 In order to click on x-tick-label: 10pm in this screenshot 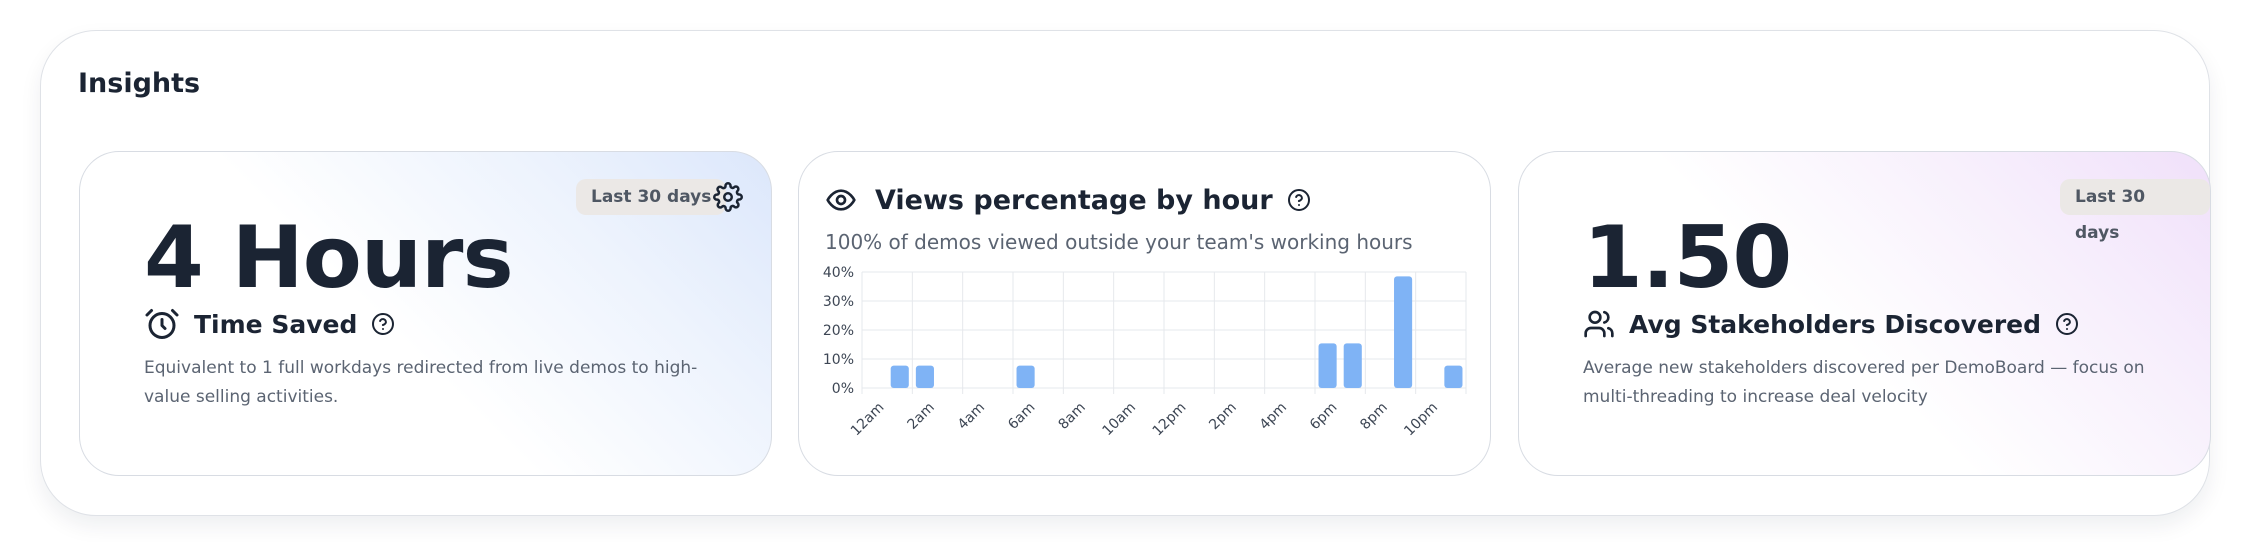, I will do `click(1421, 420)`.